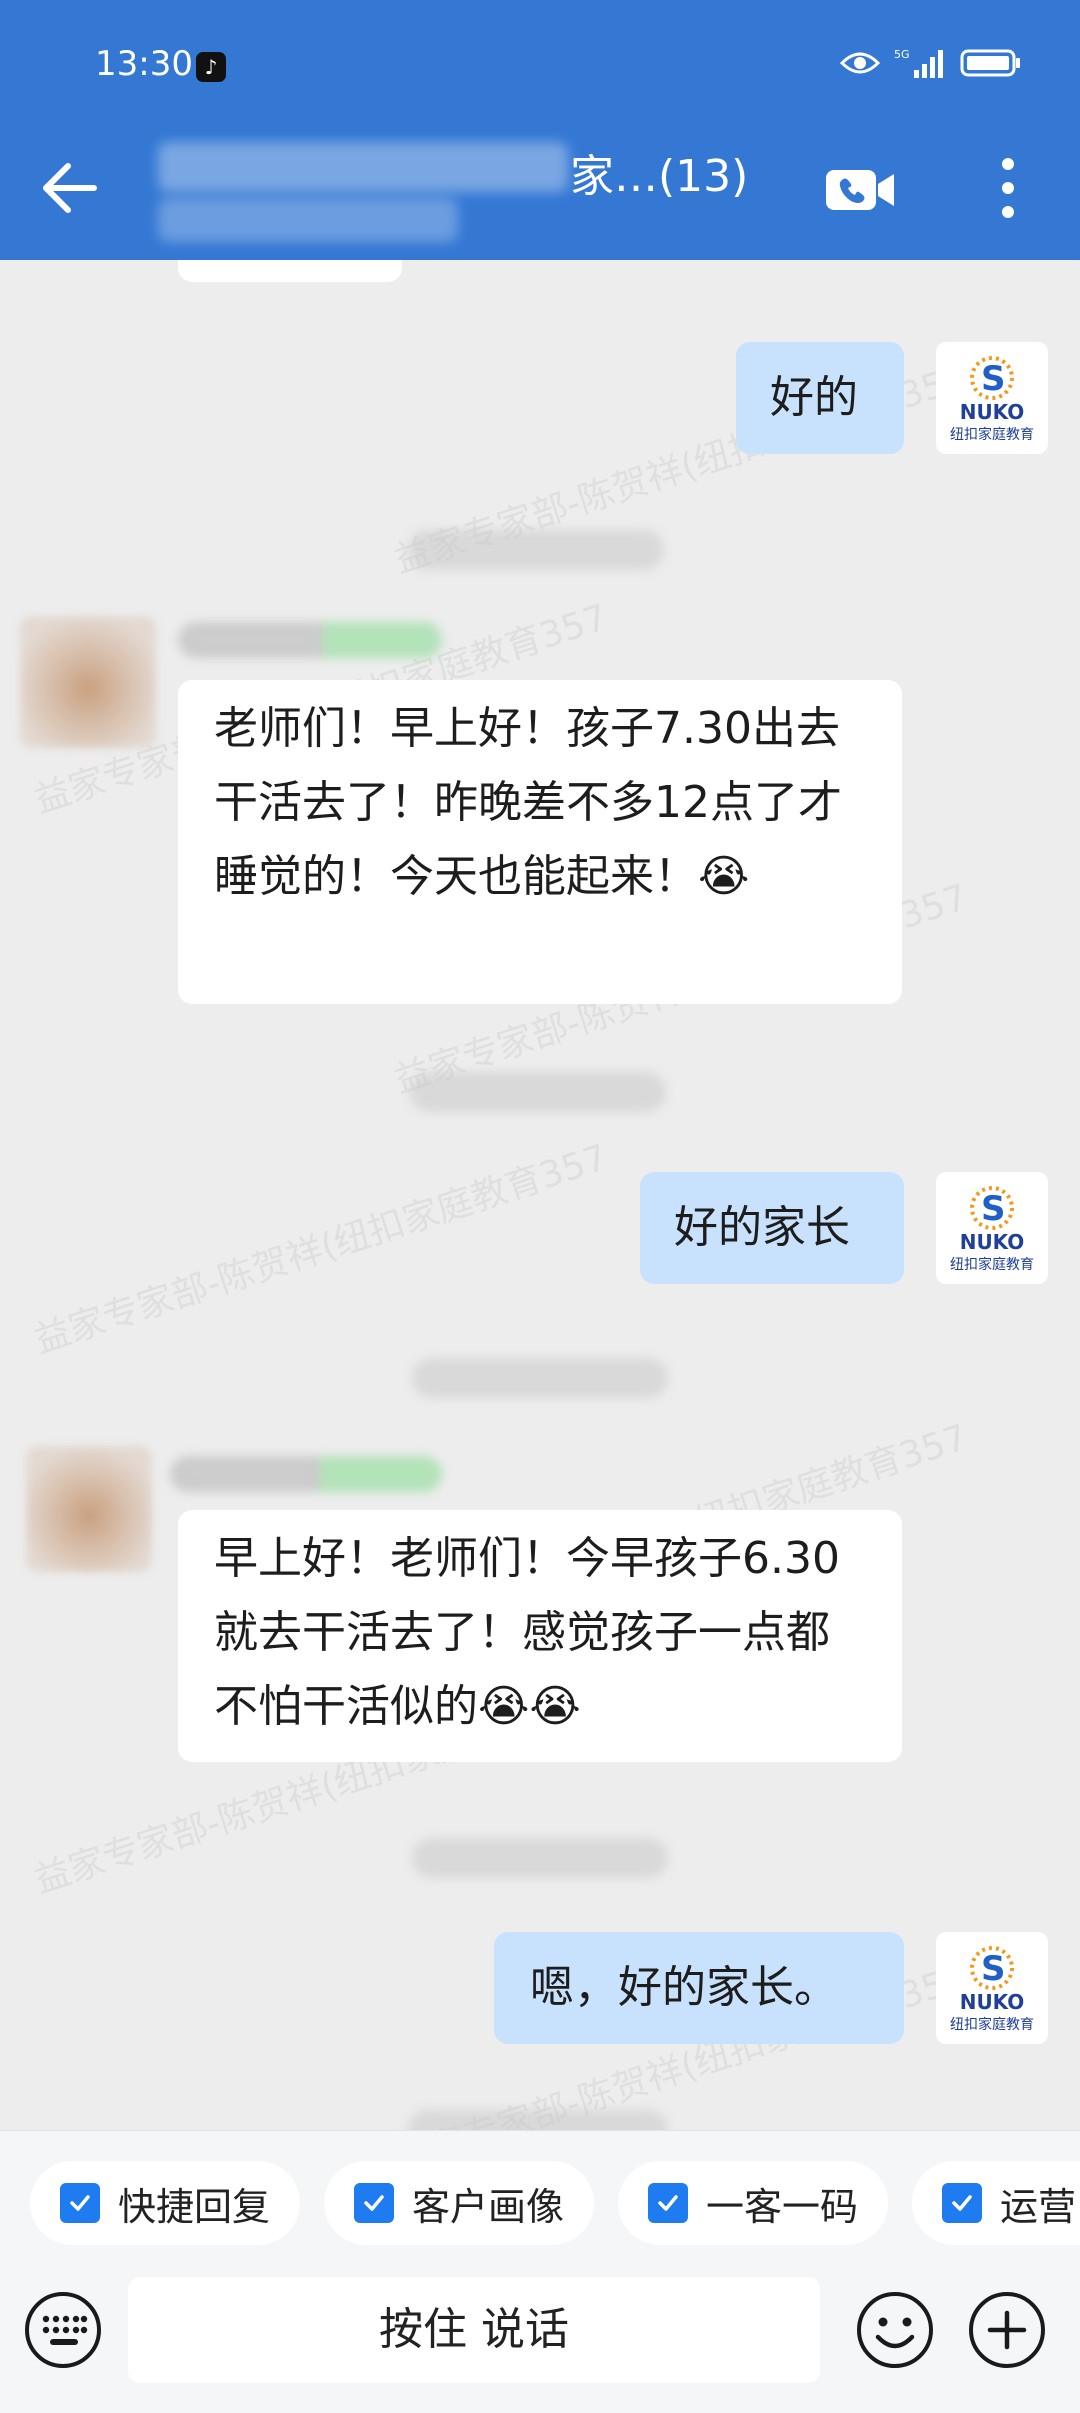 The height and width of the screenshot is (2413, 1080). Describe the element at coordinates (474, 2330) in the screenshot. I see `hold-to-talk-button: 按住 说话` at that location.